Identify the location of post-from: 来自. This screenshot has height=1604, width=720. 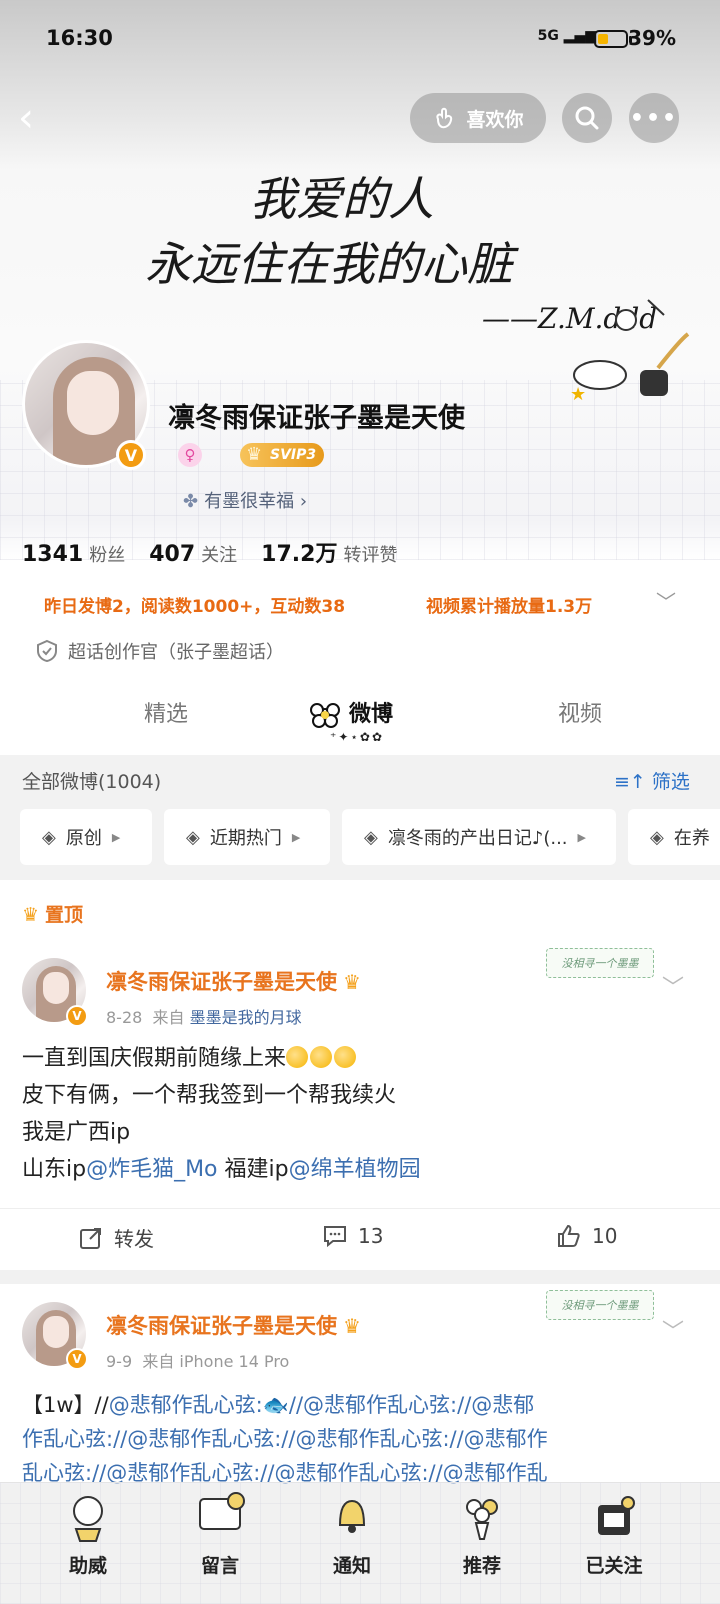
(158, 1361).